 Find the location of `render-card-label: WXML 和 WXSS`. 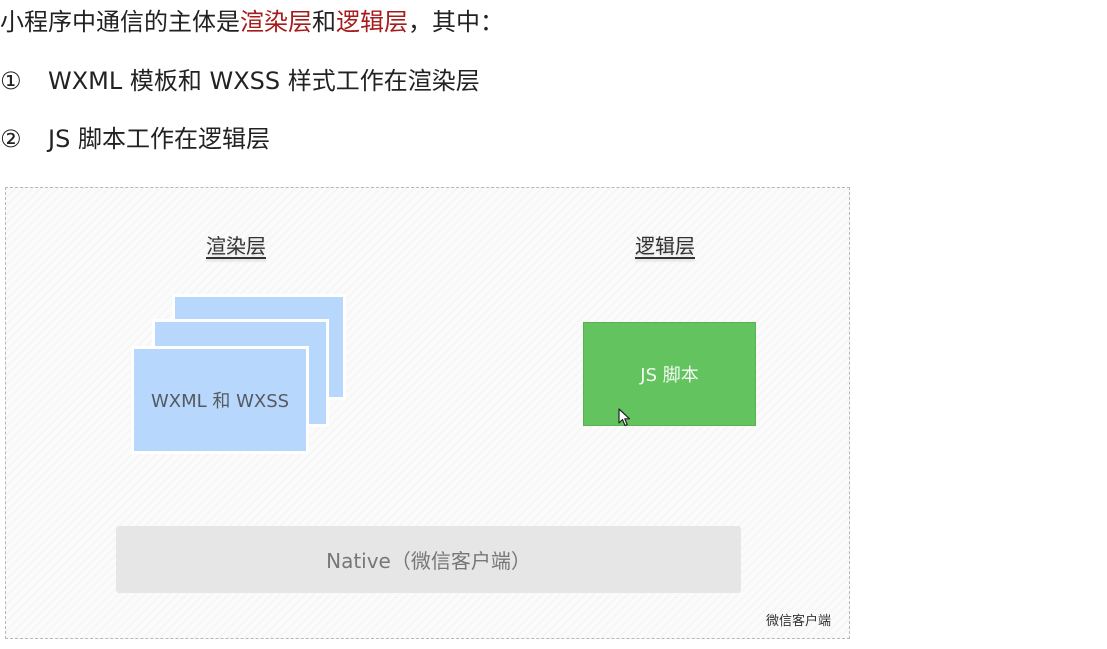

render-card-label: WXML 和 WXSS is located at coordinates (220, 401).